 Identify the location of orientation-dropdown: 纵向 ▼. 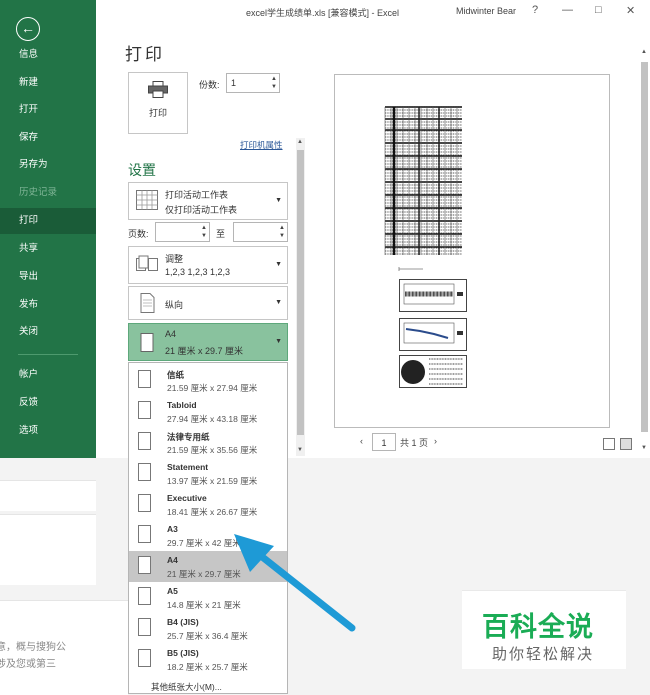
(208, 303).